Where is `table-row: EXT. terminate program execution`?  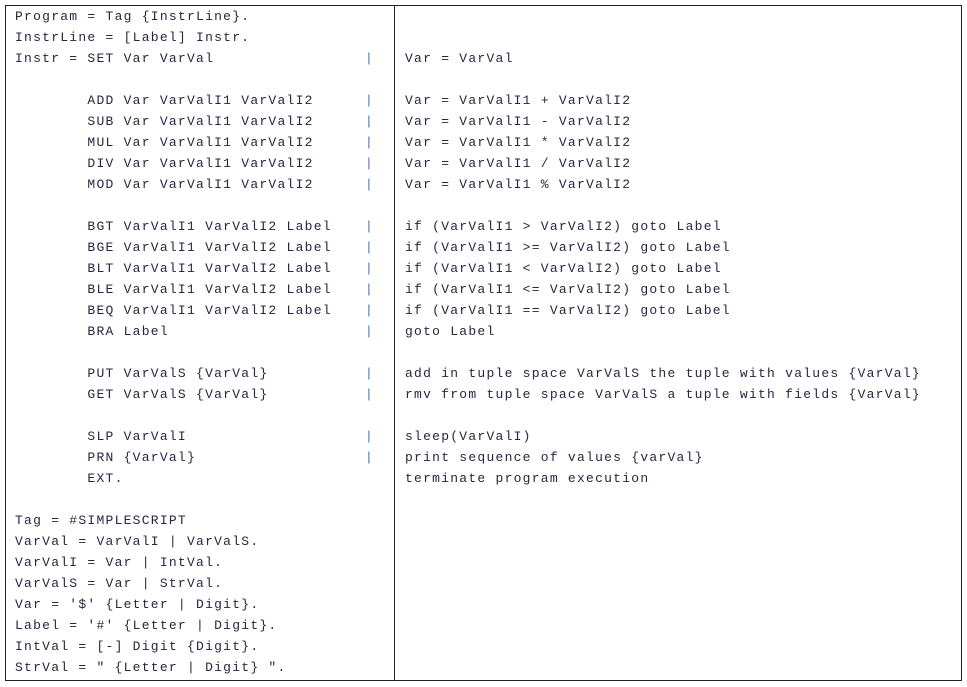 table-row: EXT. terminate program execution is located at coordinates (483, 478).